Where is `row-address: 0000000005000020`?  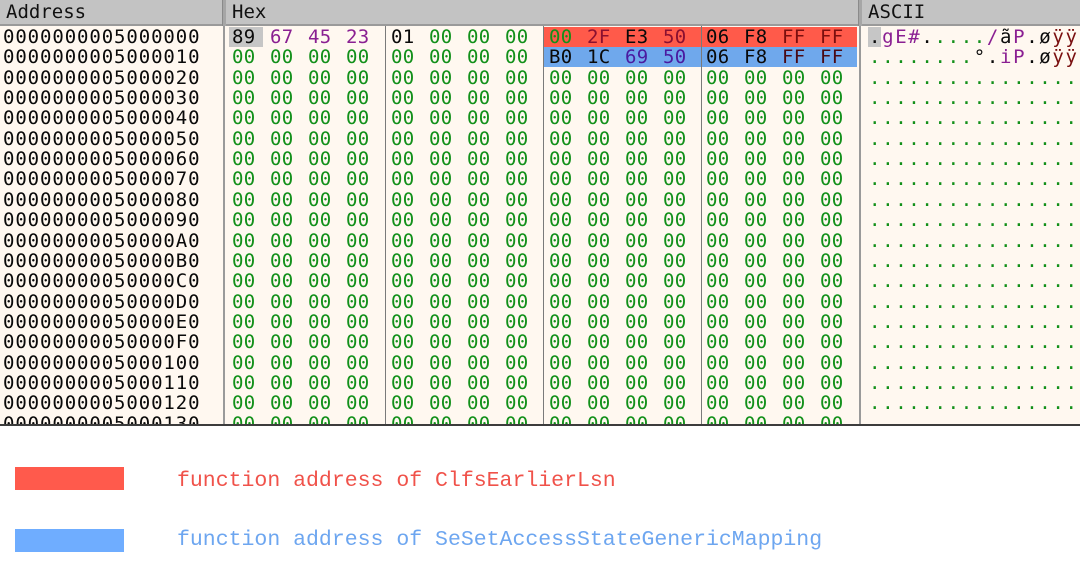 row-address: 0000000005000020 is located at coordinates (101, 78).